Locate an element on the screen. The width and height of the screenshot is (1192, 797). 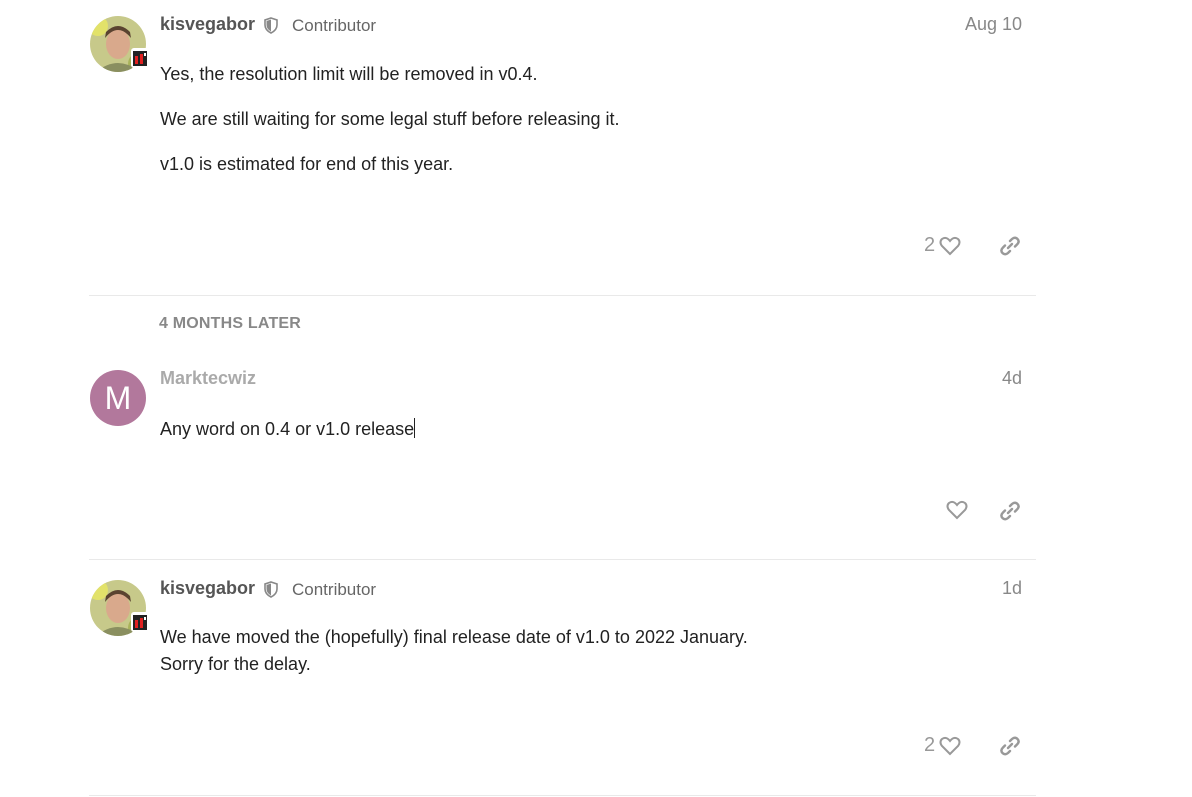
post-date: 4d is located at coordinates (1012, 378).